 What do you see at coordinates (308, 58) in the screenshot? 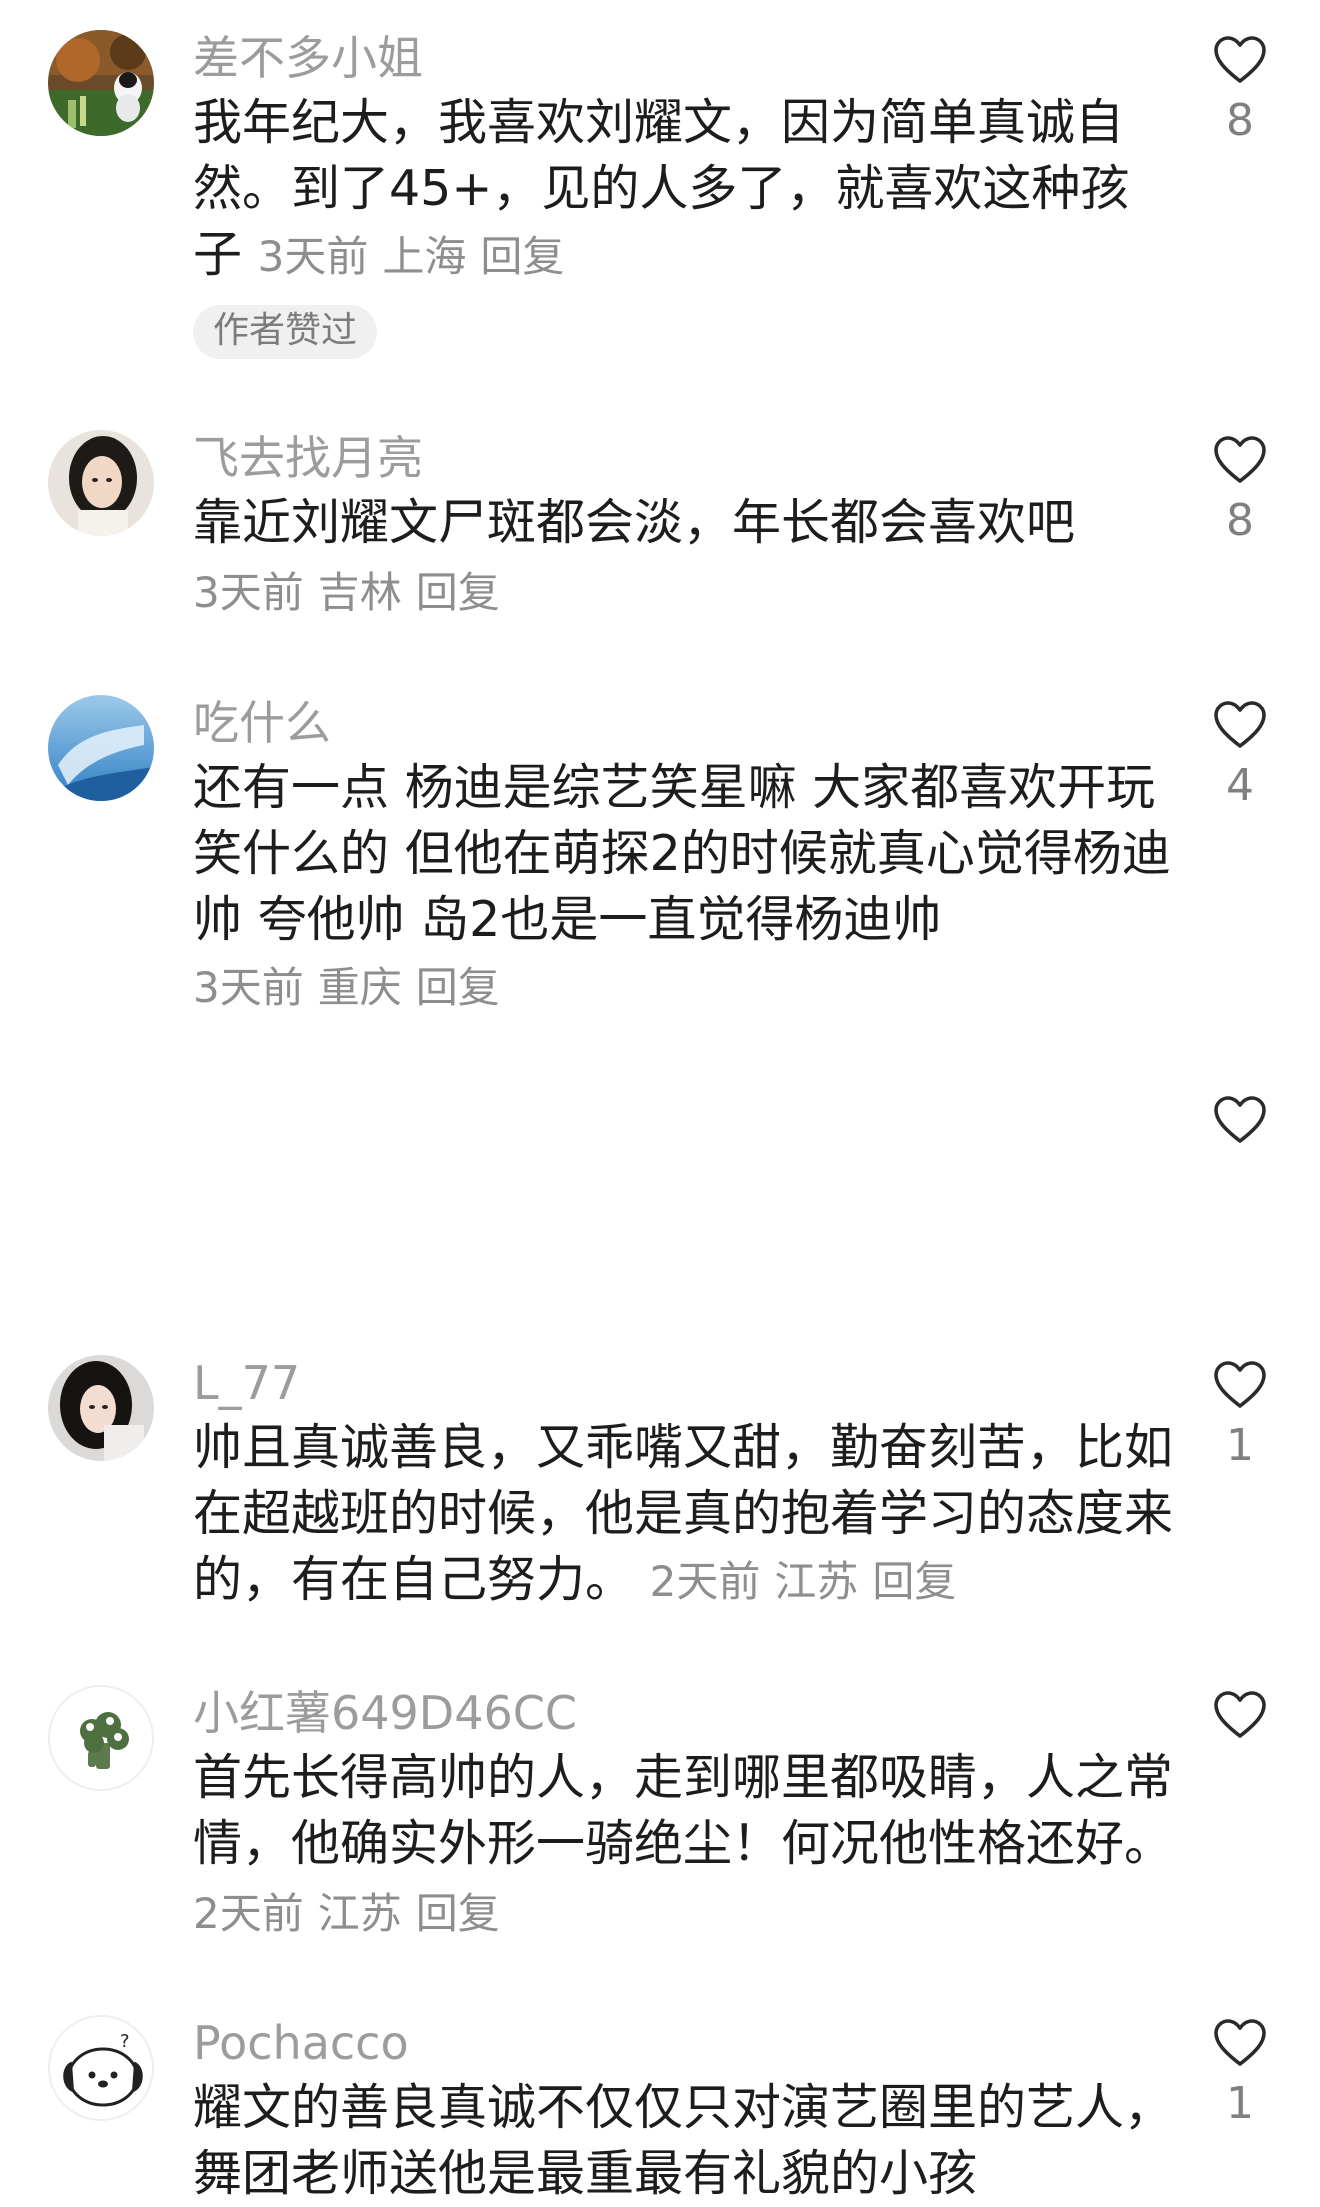
I see `username: 差不多小姐` at bounding box center [308, 58].